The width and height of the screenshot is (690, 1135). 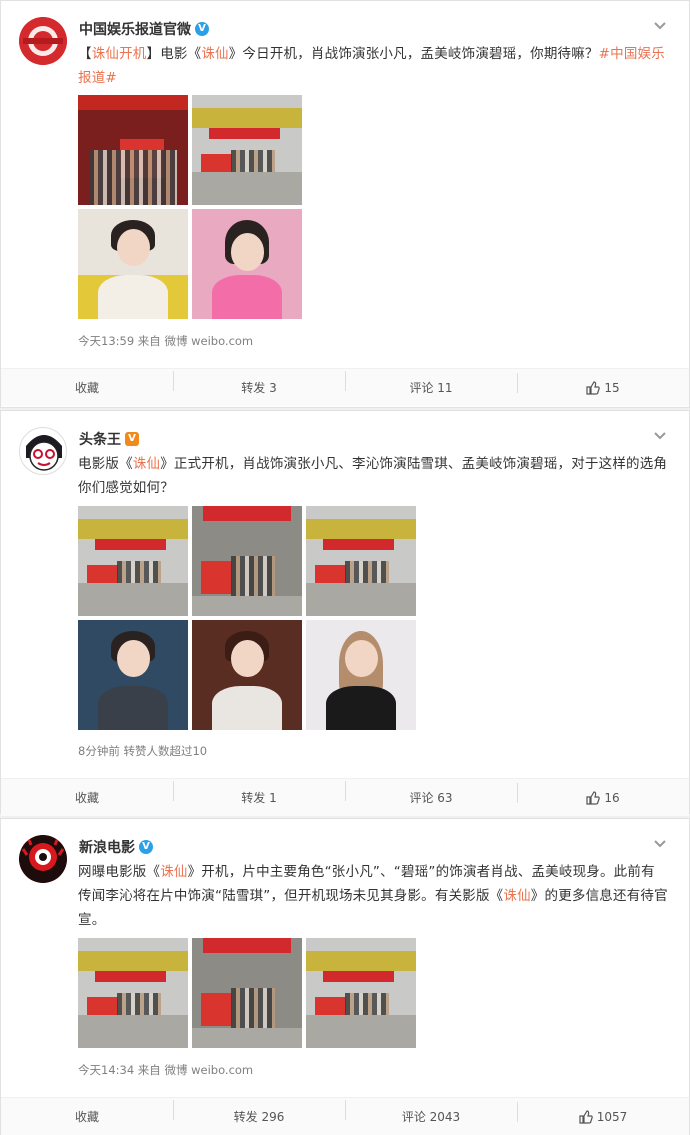 I want to click on comment-button: 评论 2043, so click(x=431, y=1112).